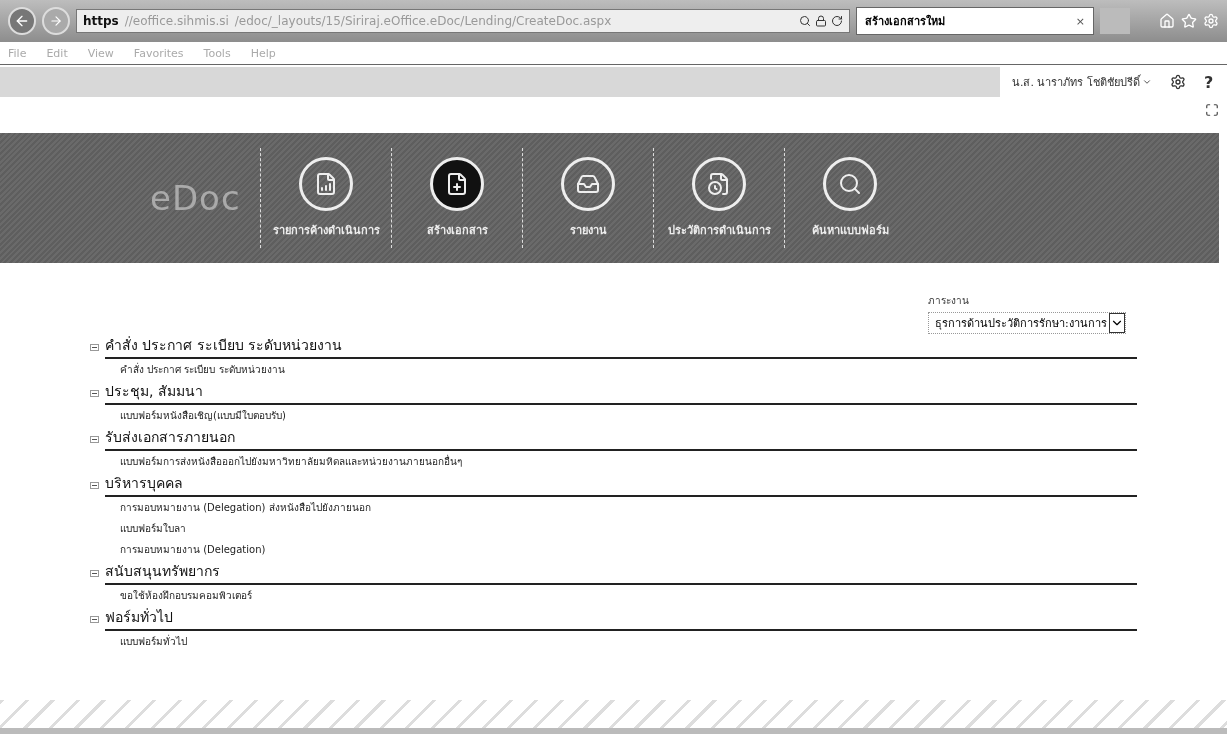  I want to click on close-tab-button: ×, so click(1080, 21).